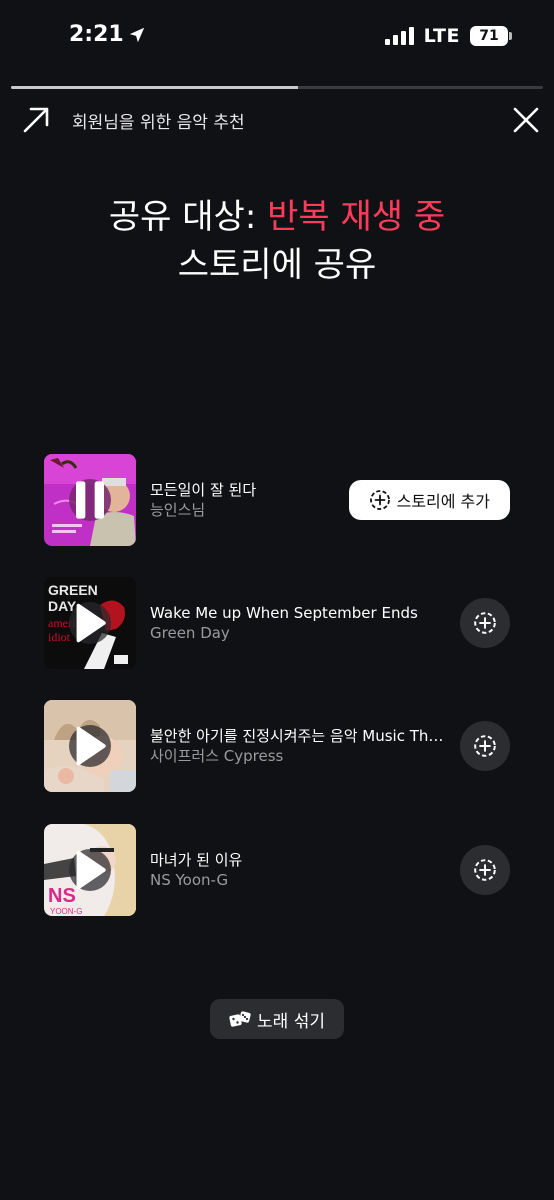  I want to click on share-arrow-icon, so click(36, 120).